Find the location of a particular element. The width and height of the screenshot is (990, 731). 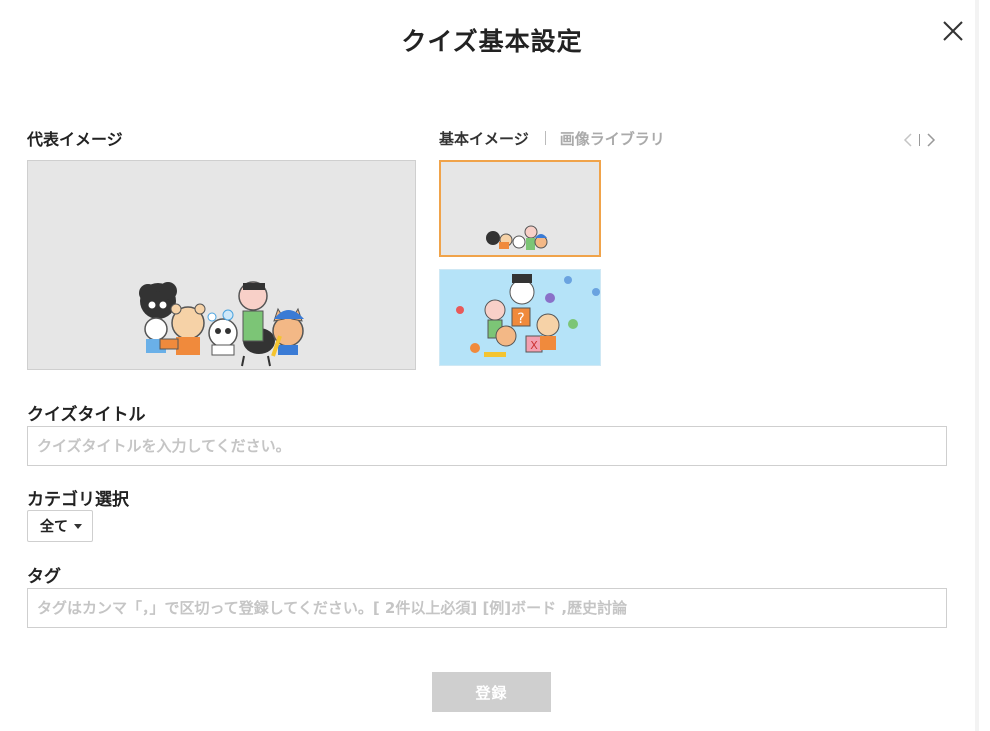

category-select: 全て is located at coordinates (60, 526).